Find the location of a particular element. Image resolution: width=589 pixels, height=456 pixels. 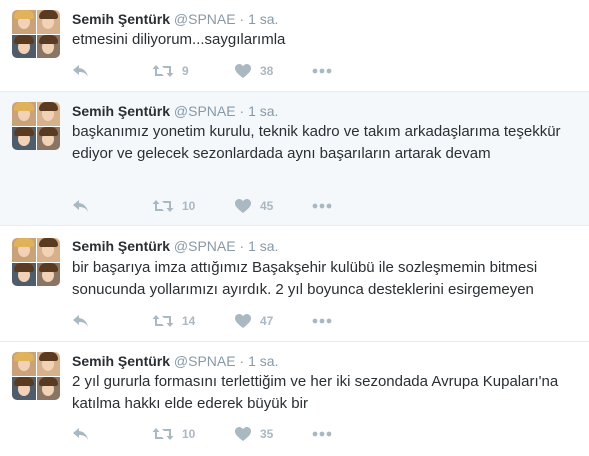

retweet-count: 14 is located at coordinates (189, 321).